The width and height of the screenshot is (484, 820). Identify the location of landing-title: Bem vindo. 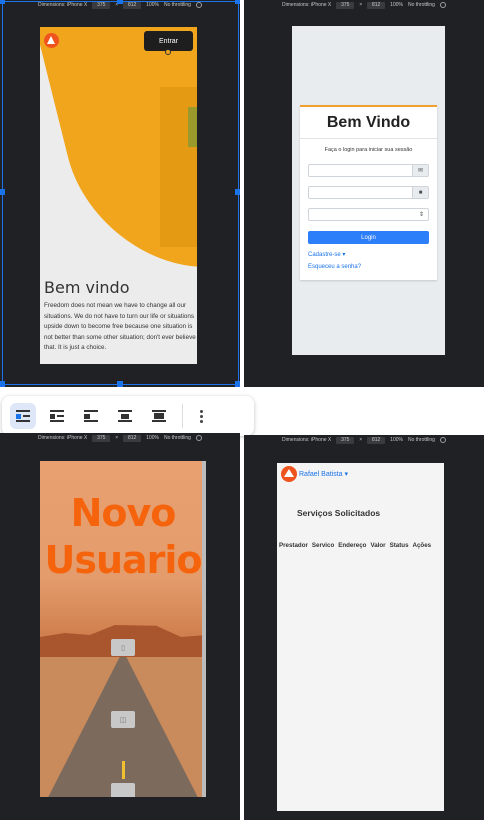
(87, 287).